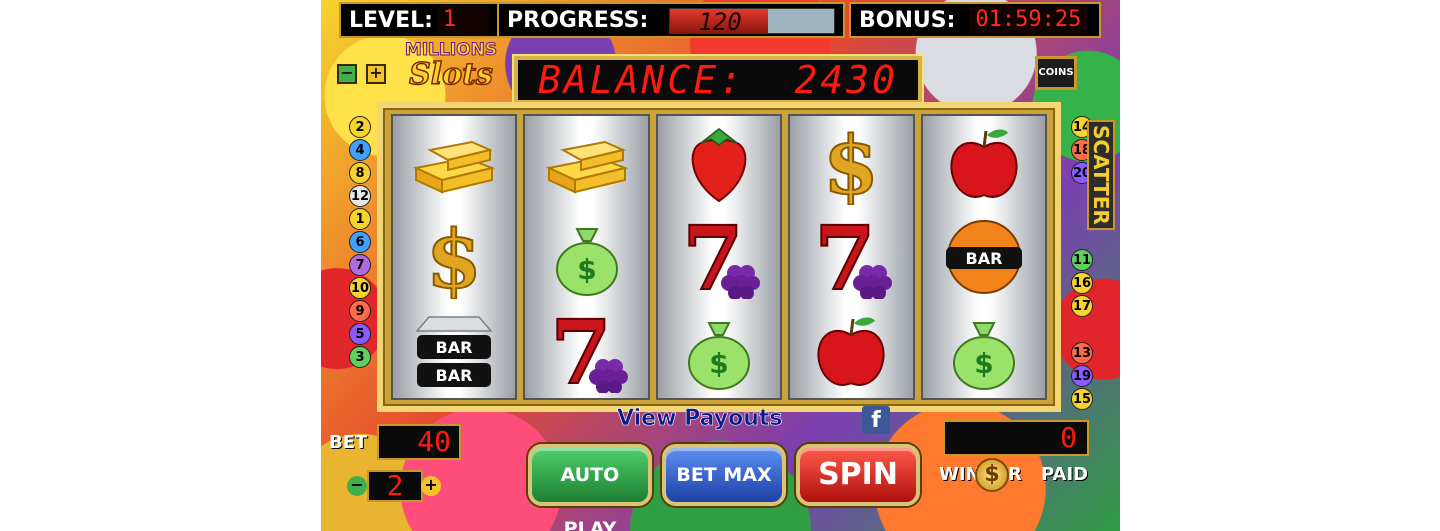 The height and width of the screenshot is (531, 1440). What do you see at coordinates (992, 475) in the screenshot?
I see `coin-icon: $` at bounding box center [992, 475].